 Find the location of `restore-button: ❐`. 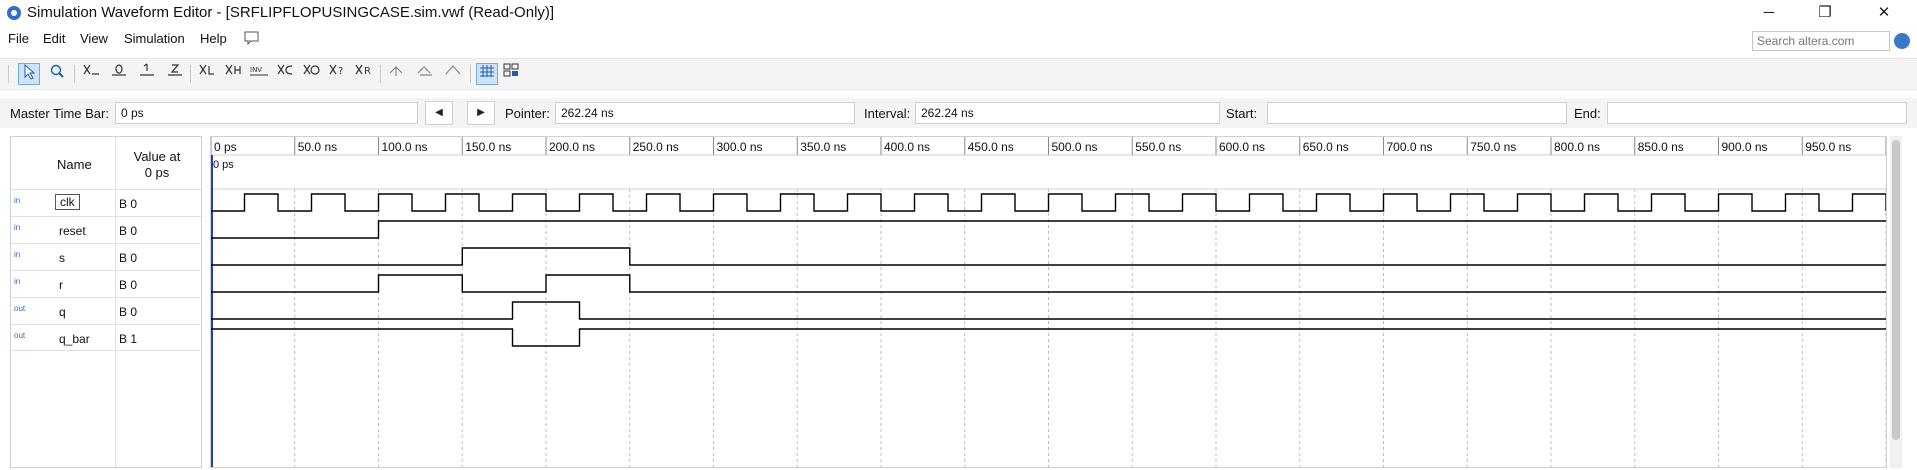

restore-button: ❐ is located at coordinates (1825, 13).